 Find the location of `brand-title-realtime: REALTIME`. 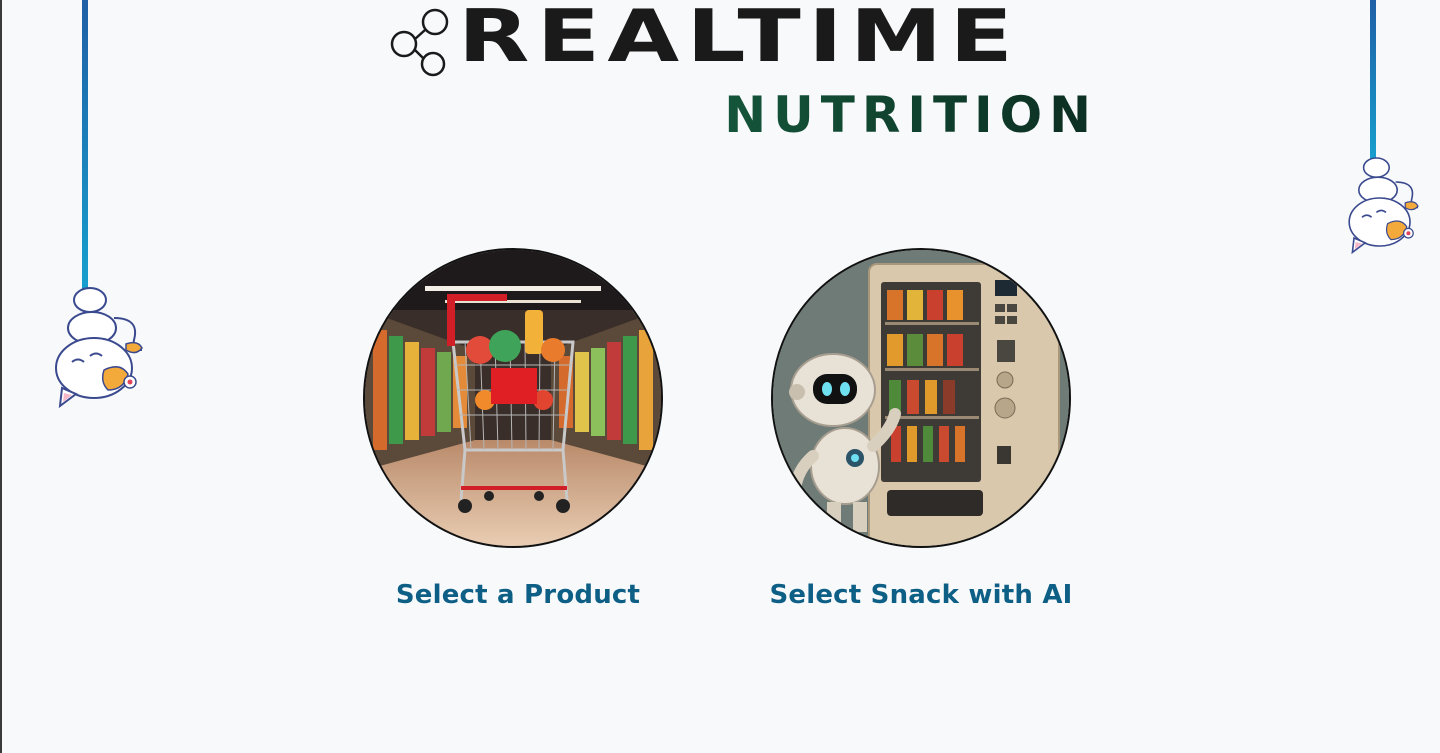

brand-title-realtime: REALTIME is located at coordinates (739, 39).